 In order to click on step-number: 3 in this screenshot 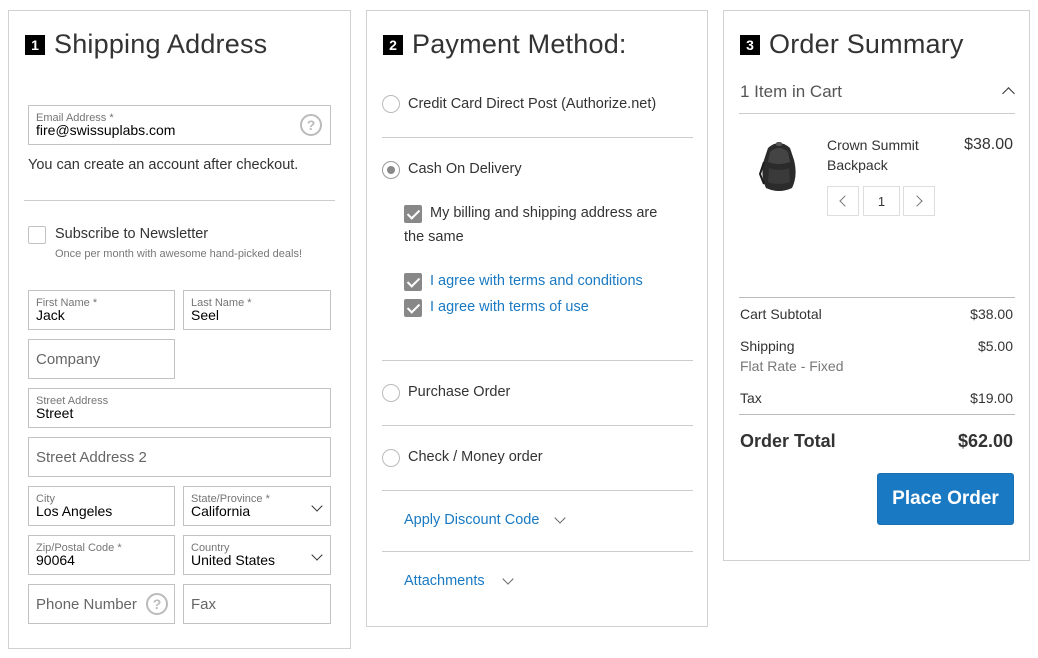, I will do `click(750, 44)`.